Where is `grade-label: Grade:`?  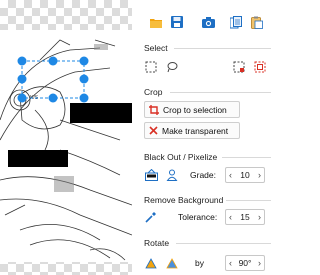 grade-label: Grade: is located at coordinates (203, 175).